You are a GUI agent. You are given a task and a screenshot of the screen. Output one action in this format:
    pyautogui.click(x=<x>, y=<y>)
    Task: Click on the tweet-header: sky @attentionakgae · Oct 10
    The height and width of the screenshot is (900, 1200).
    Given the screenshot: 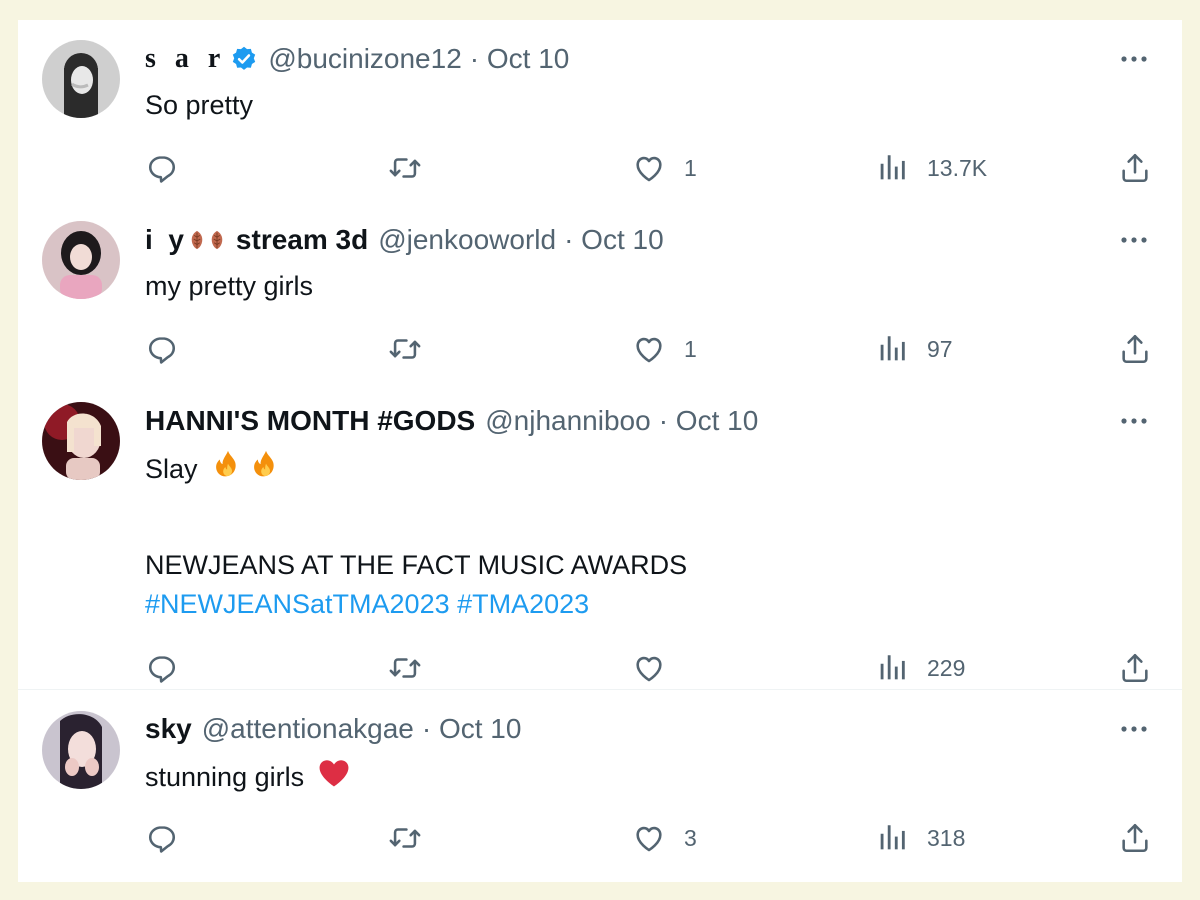 What is the action you would take?
    pyautogui.click(x=333, y=729)
    